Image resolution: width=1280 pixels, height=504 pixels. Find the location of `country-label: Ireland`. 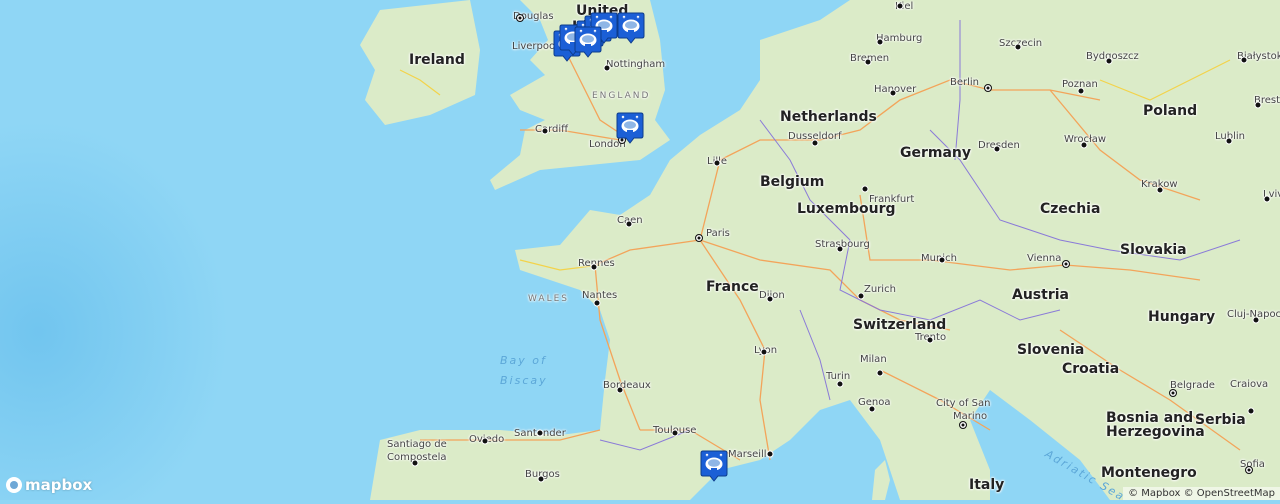

country-label: Ireland is located at coordinates (437, 60).